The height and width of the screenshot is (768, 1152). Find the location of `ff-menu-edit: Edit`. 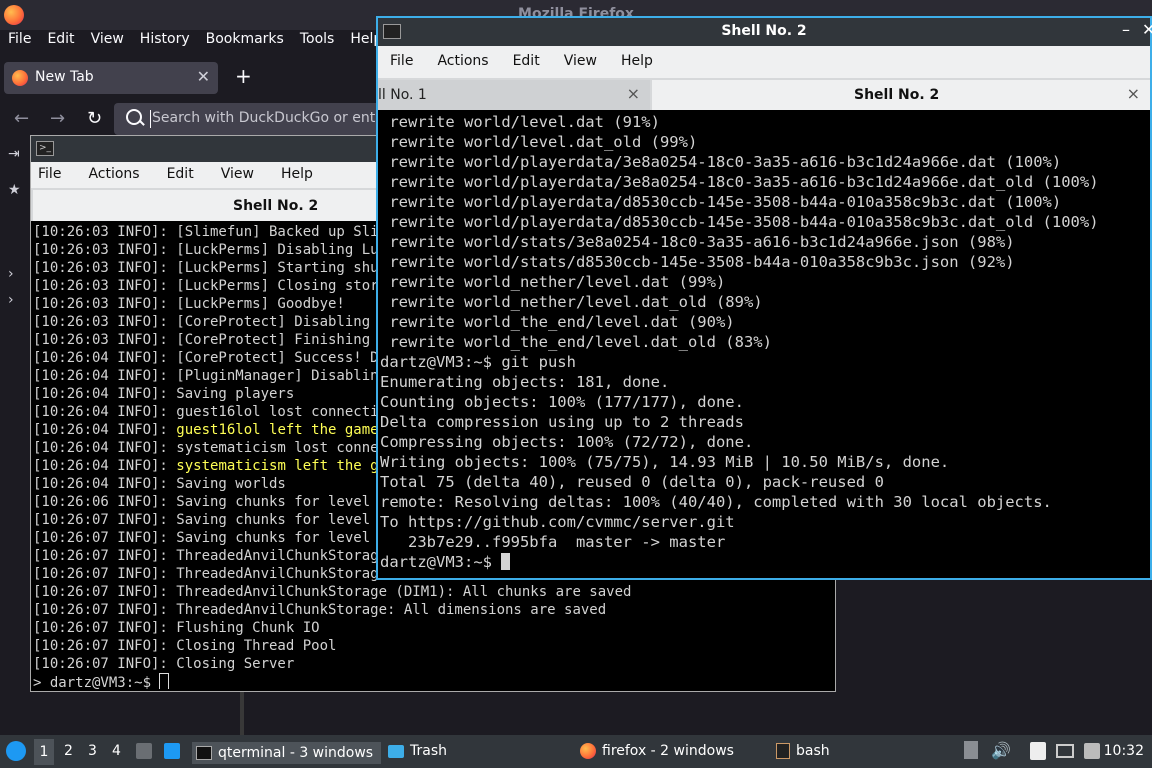

ff-menu-edit: Edit is located at coordinates (60, 41).